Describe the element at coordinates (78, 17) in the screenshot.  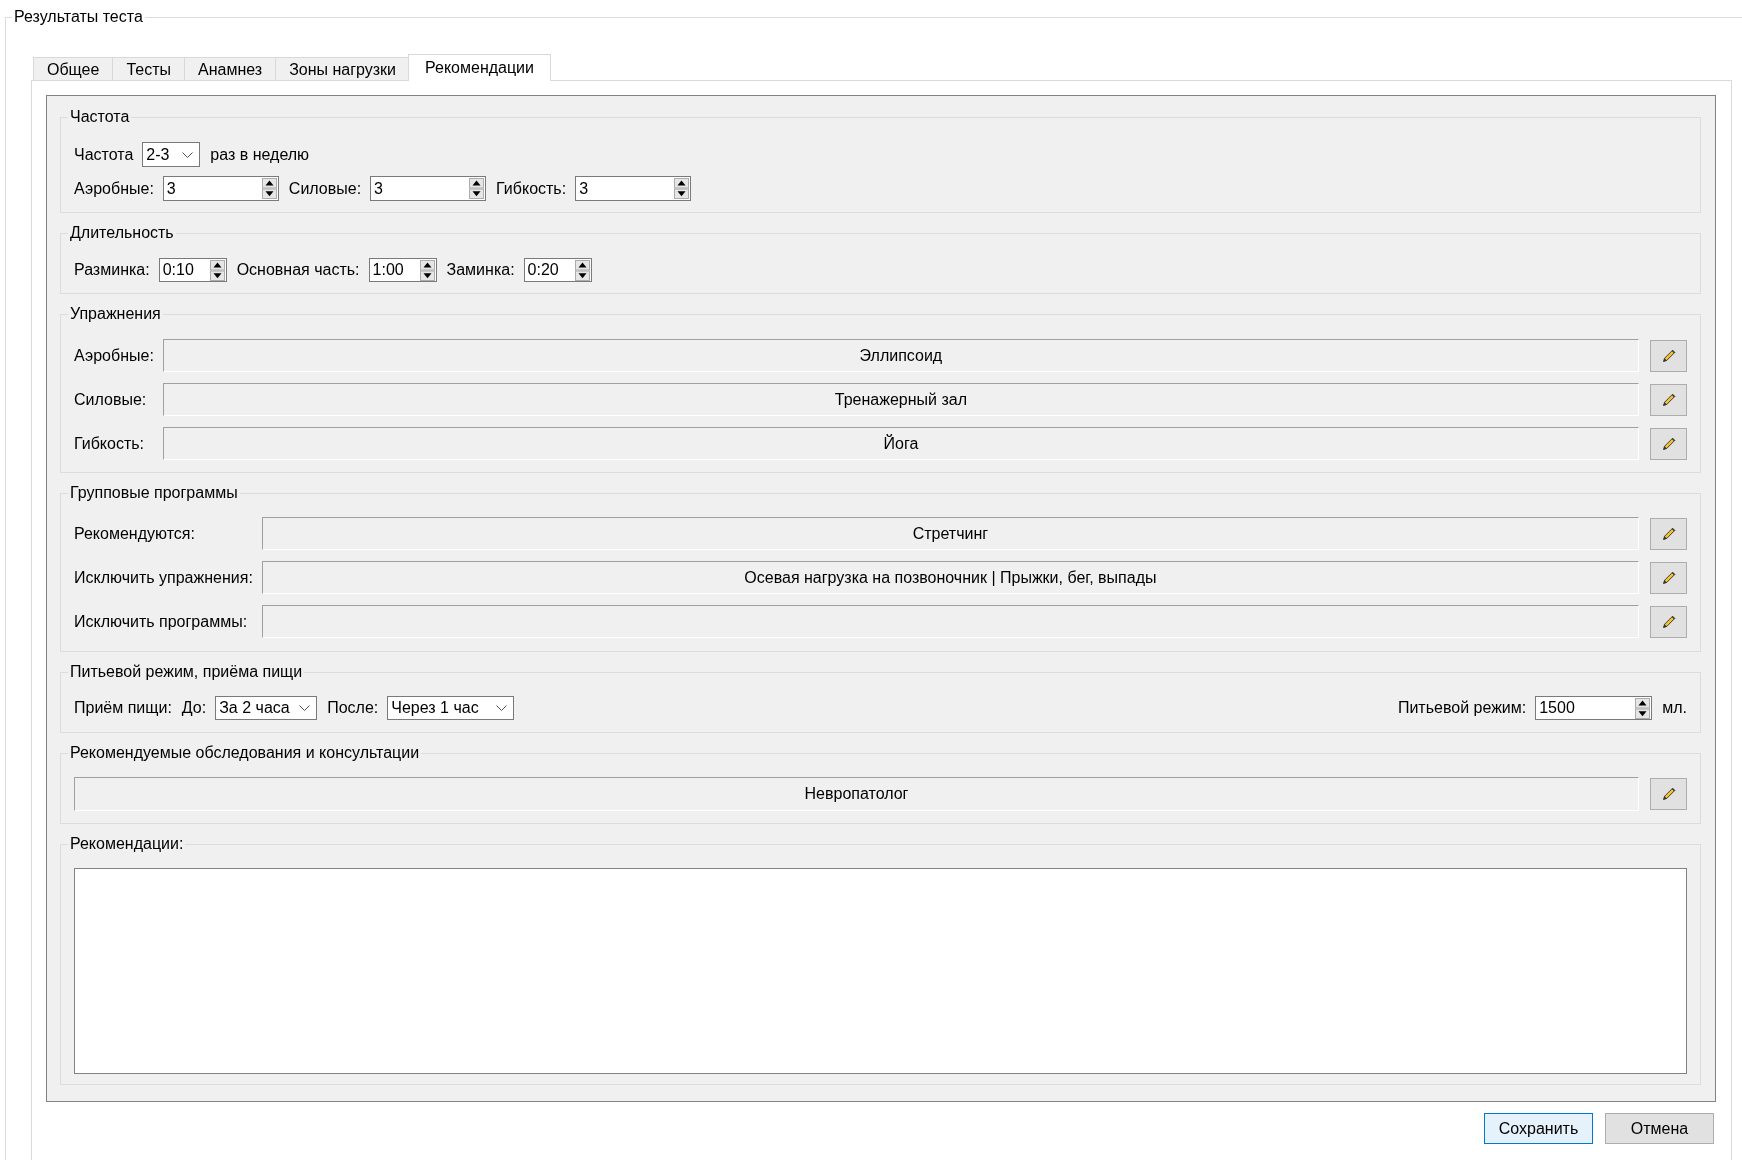
I see `group-title: Результаты теста` at that location.